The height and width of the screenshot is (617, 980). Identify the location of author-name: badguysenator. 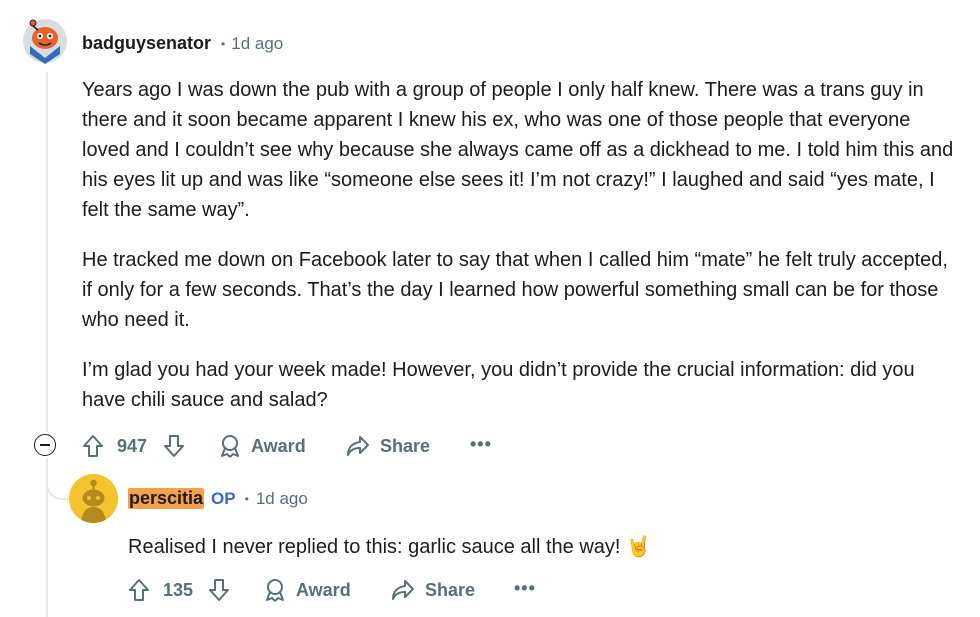
(146, 43).